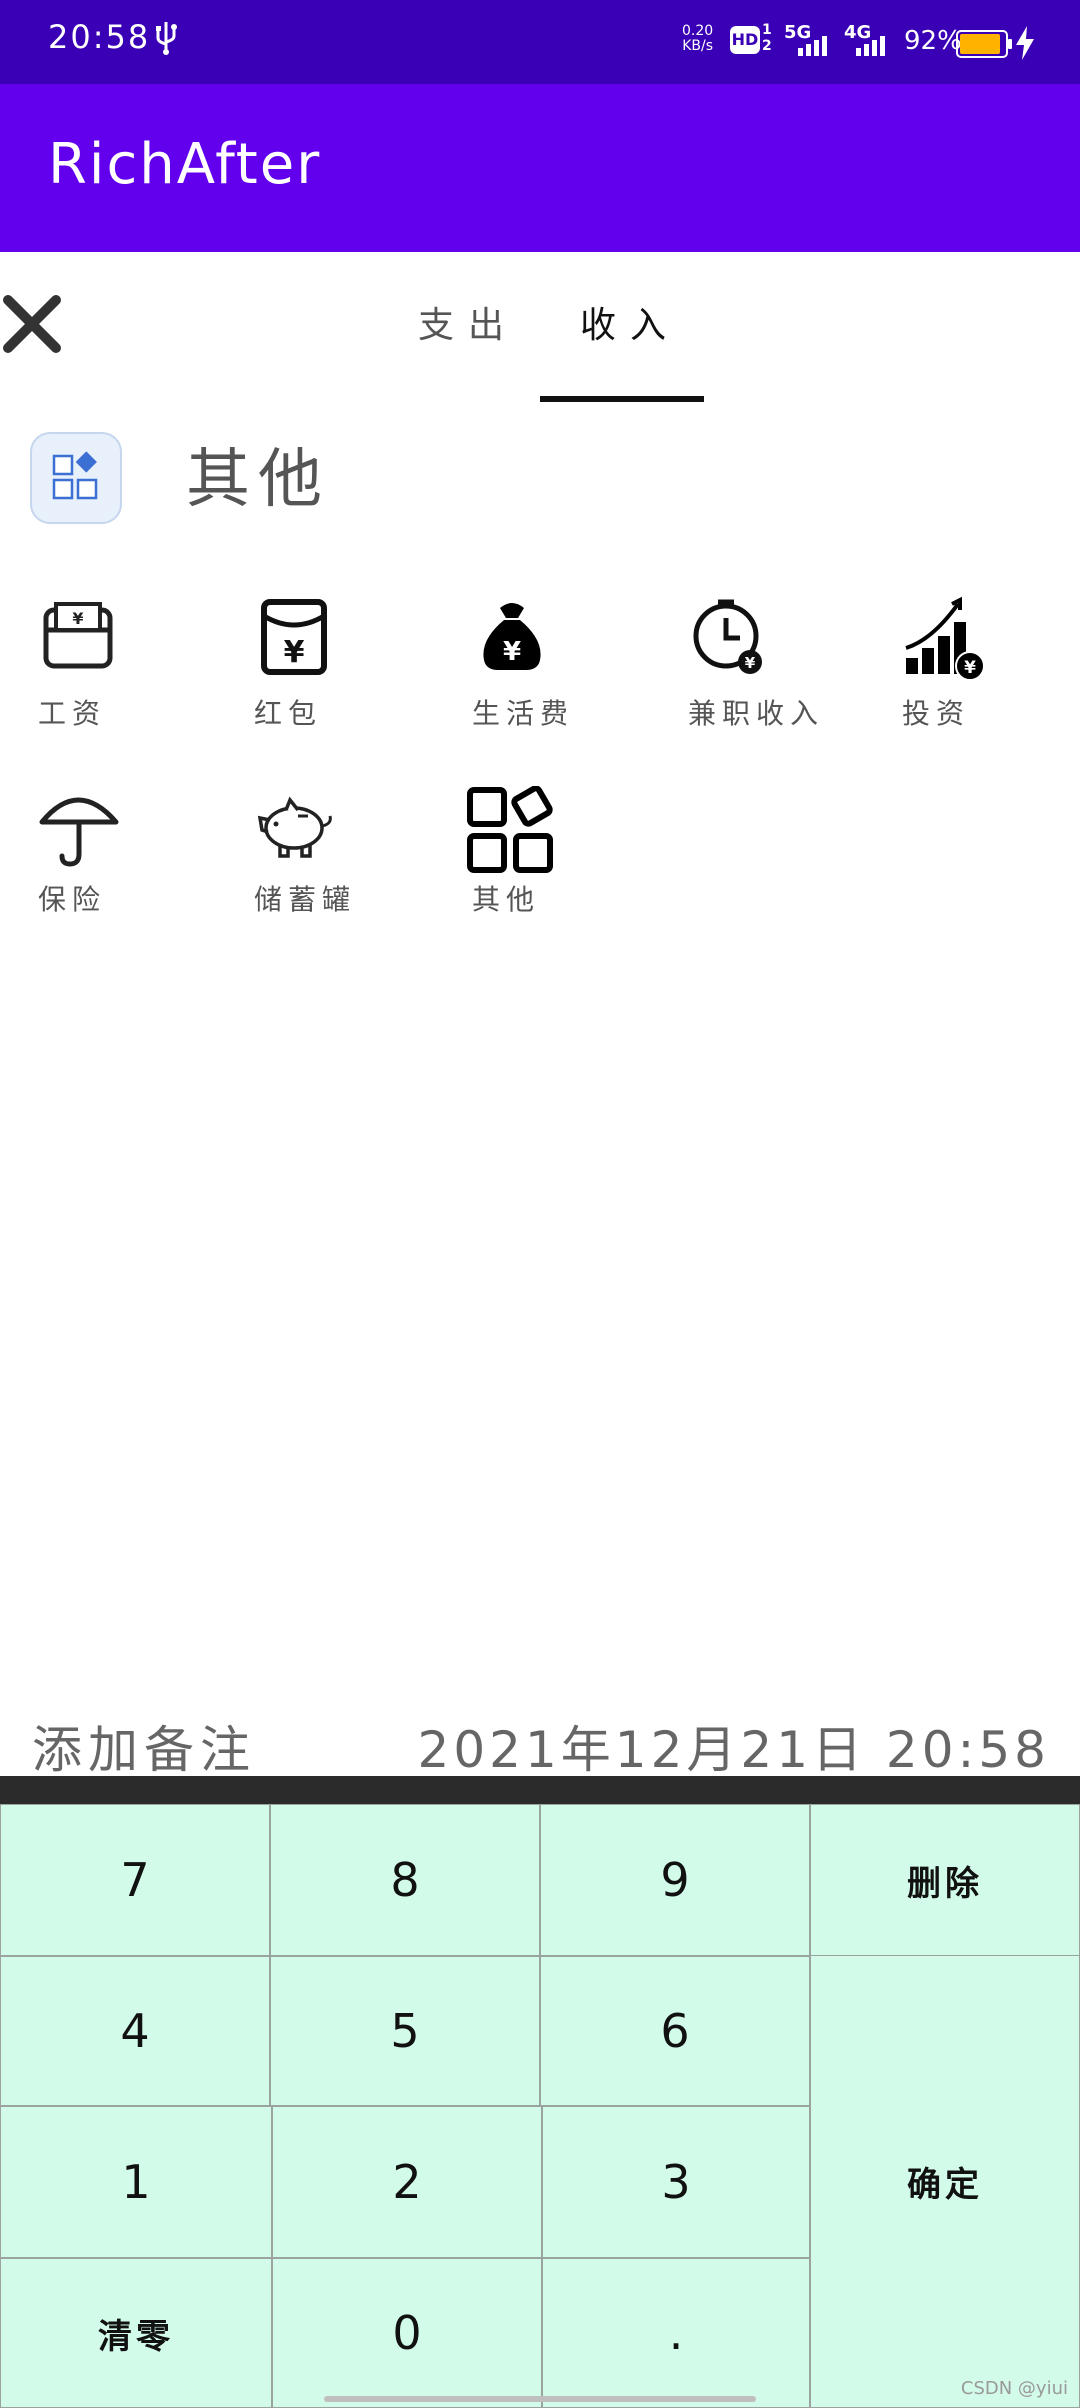 This screenshot has height=2408, width=1080. I want to click on category-label: 其他, so click(506, 899).